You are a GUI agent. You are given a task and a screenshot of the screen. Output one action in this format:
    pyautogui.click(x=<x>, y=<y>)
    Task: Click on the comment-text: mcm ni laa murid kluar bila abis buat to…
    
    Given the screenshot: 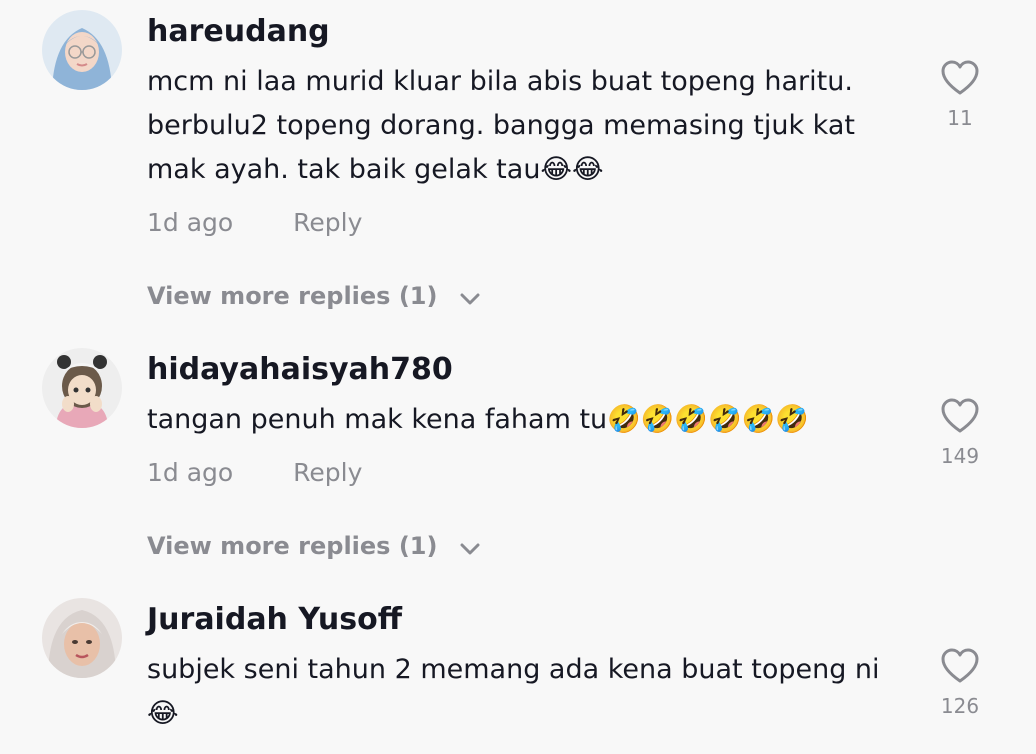 What is the action you would take?
    pyautogui.click(x=501, y=125)
    